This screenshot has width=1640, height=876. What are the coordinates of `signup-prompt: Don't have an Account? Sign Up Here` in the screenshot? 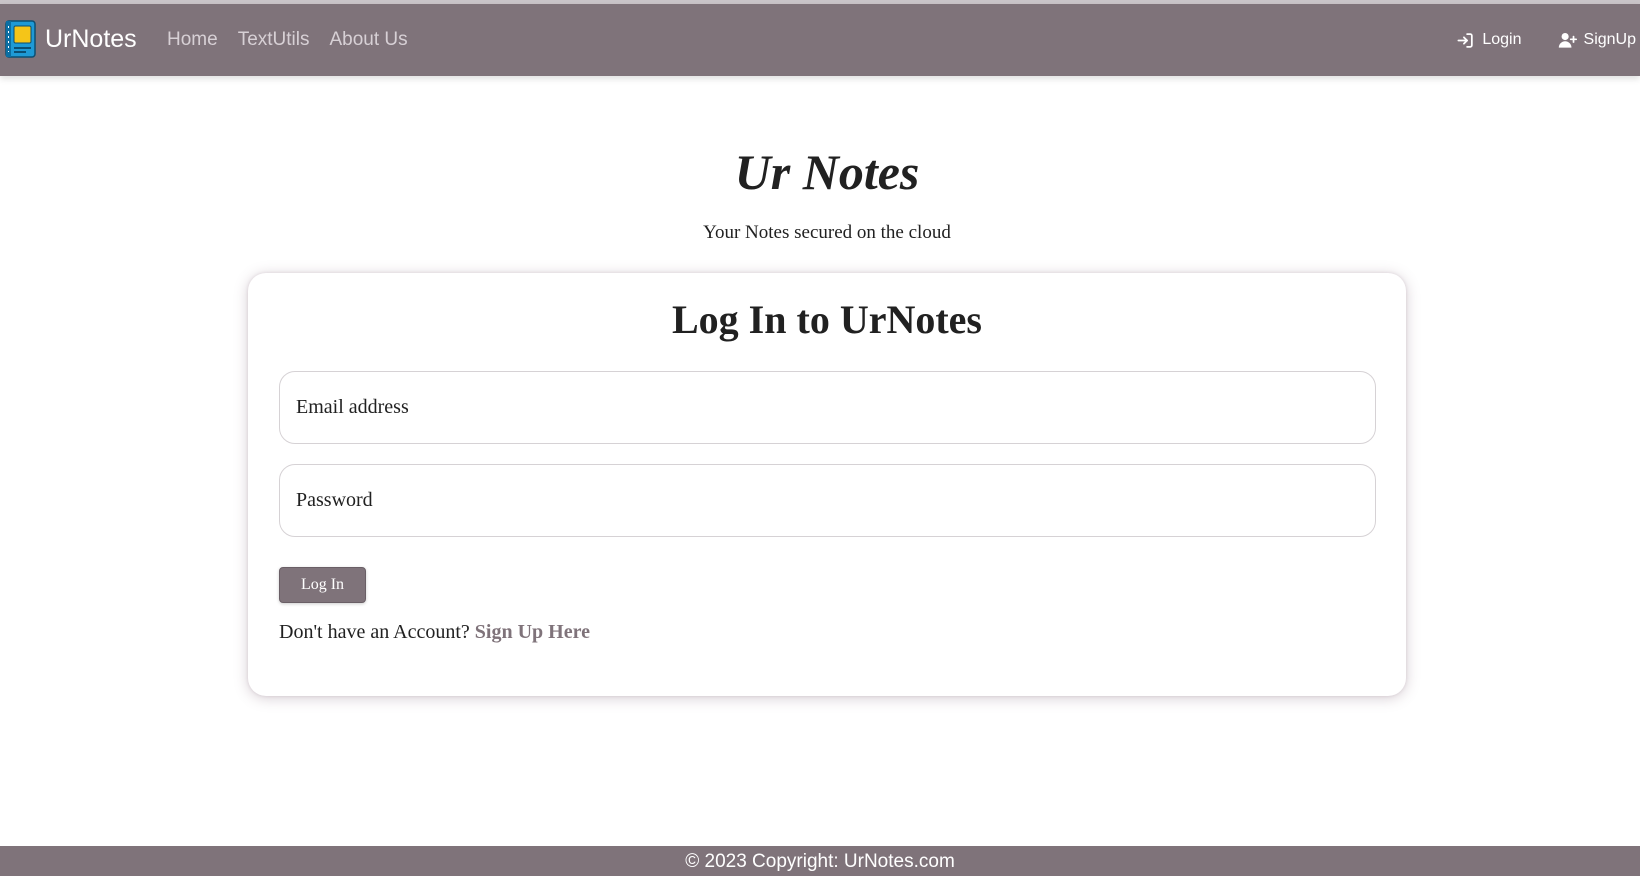 It's located at (434, 632).